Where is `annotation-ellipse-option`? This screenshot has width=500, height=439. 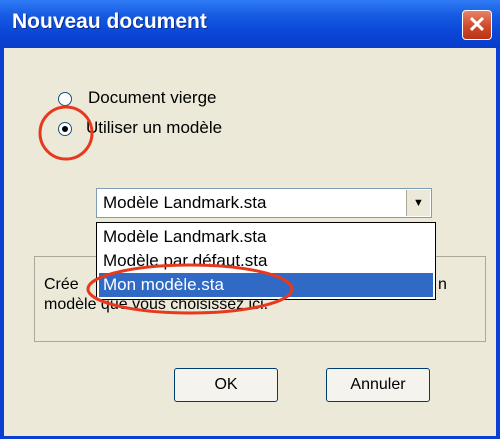
annotation-ellipse-option is located at coordinates (190, 289).